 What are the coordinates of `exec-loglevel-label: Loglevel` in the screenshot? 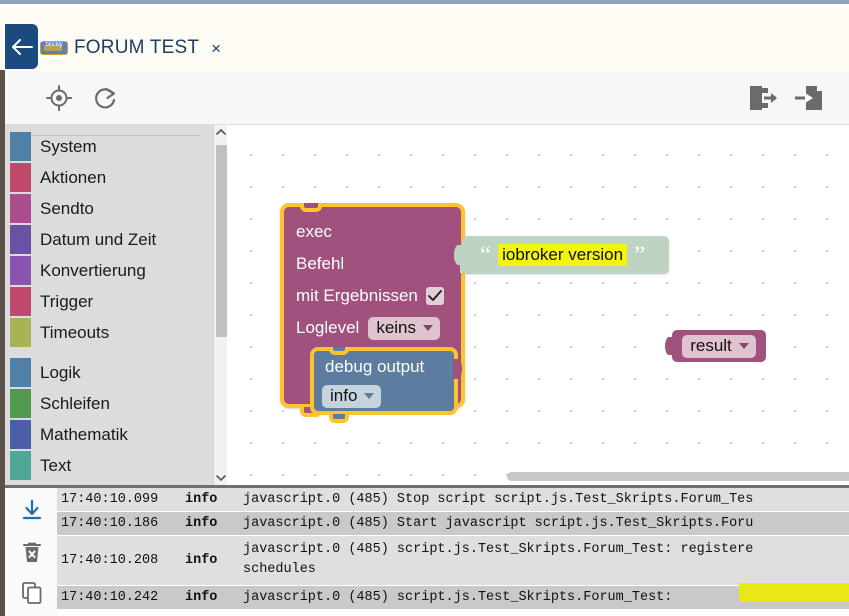 It's located at (328, 327).